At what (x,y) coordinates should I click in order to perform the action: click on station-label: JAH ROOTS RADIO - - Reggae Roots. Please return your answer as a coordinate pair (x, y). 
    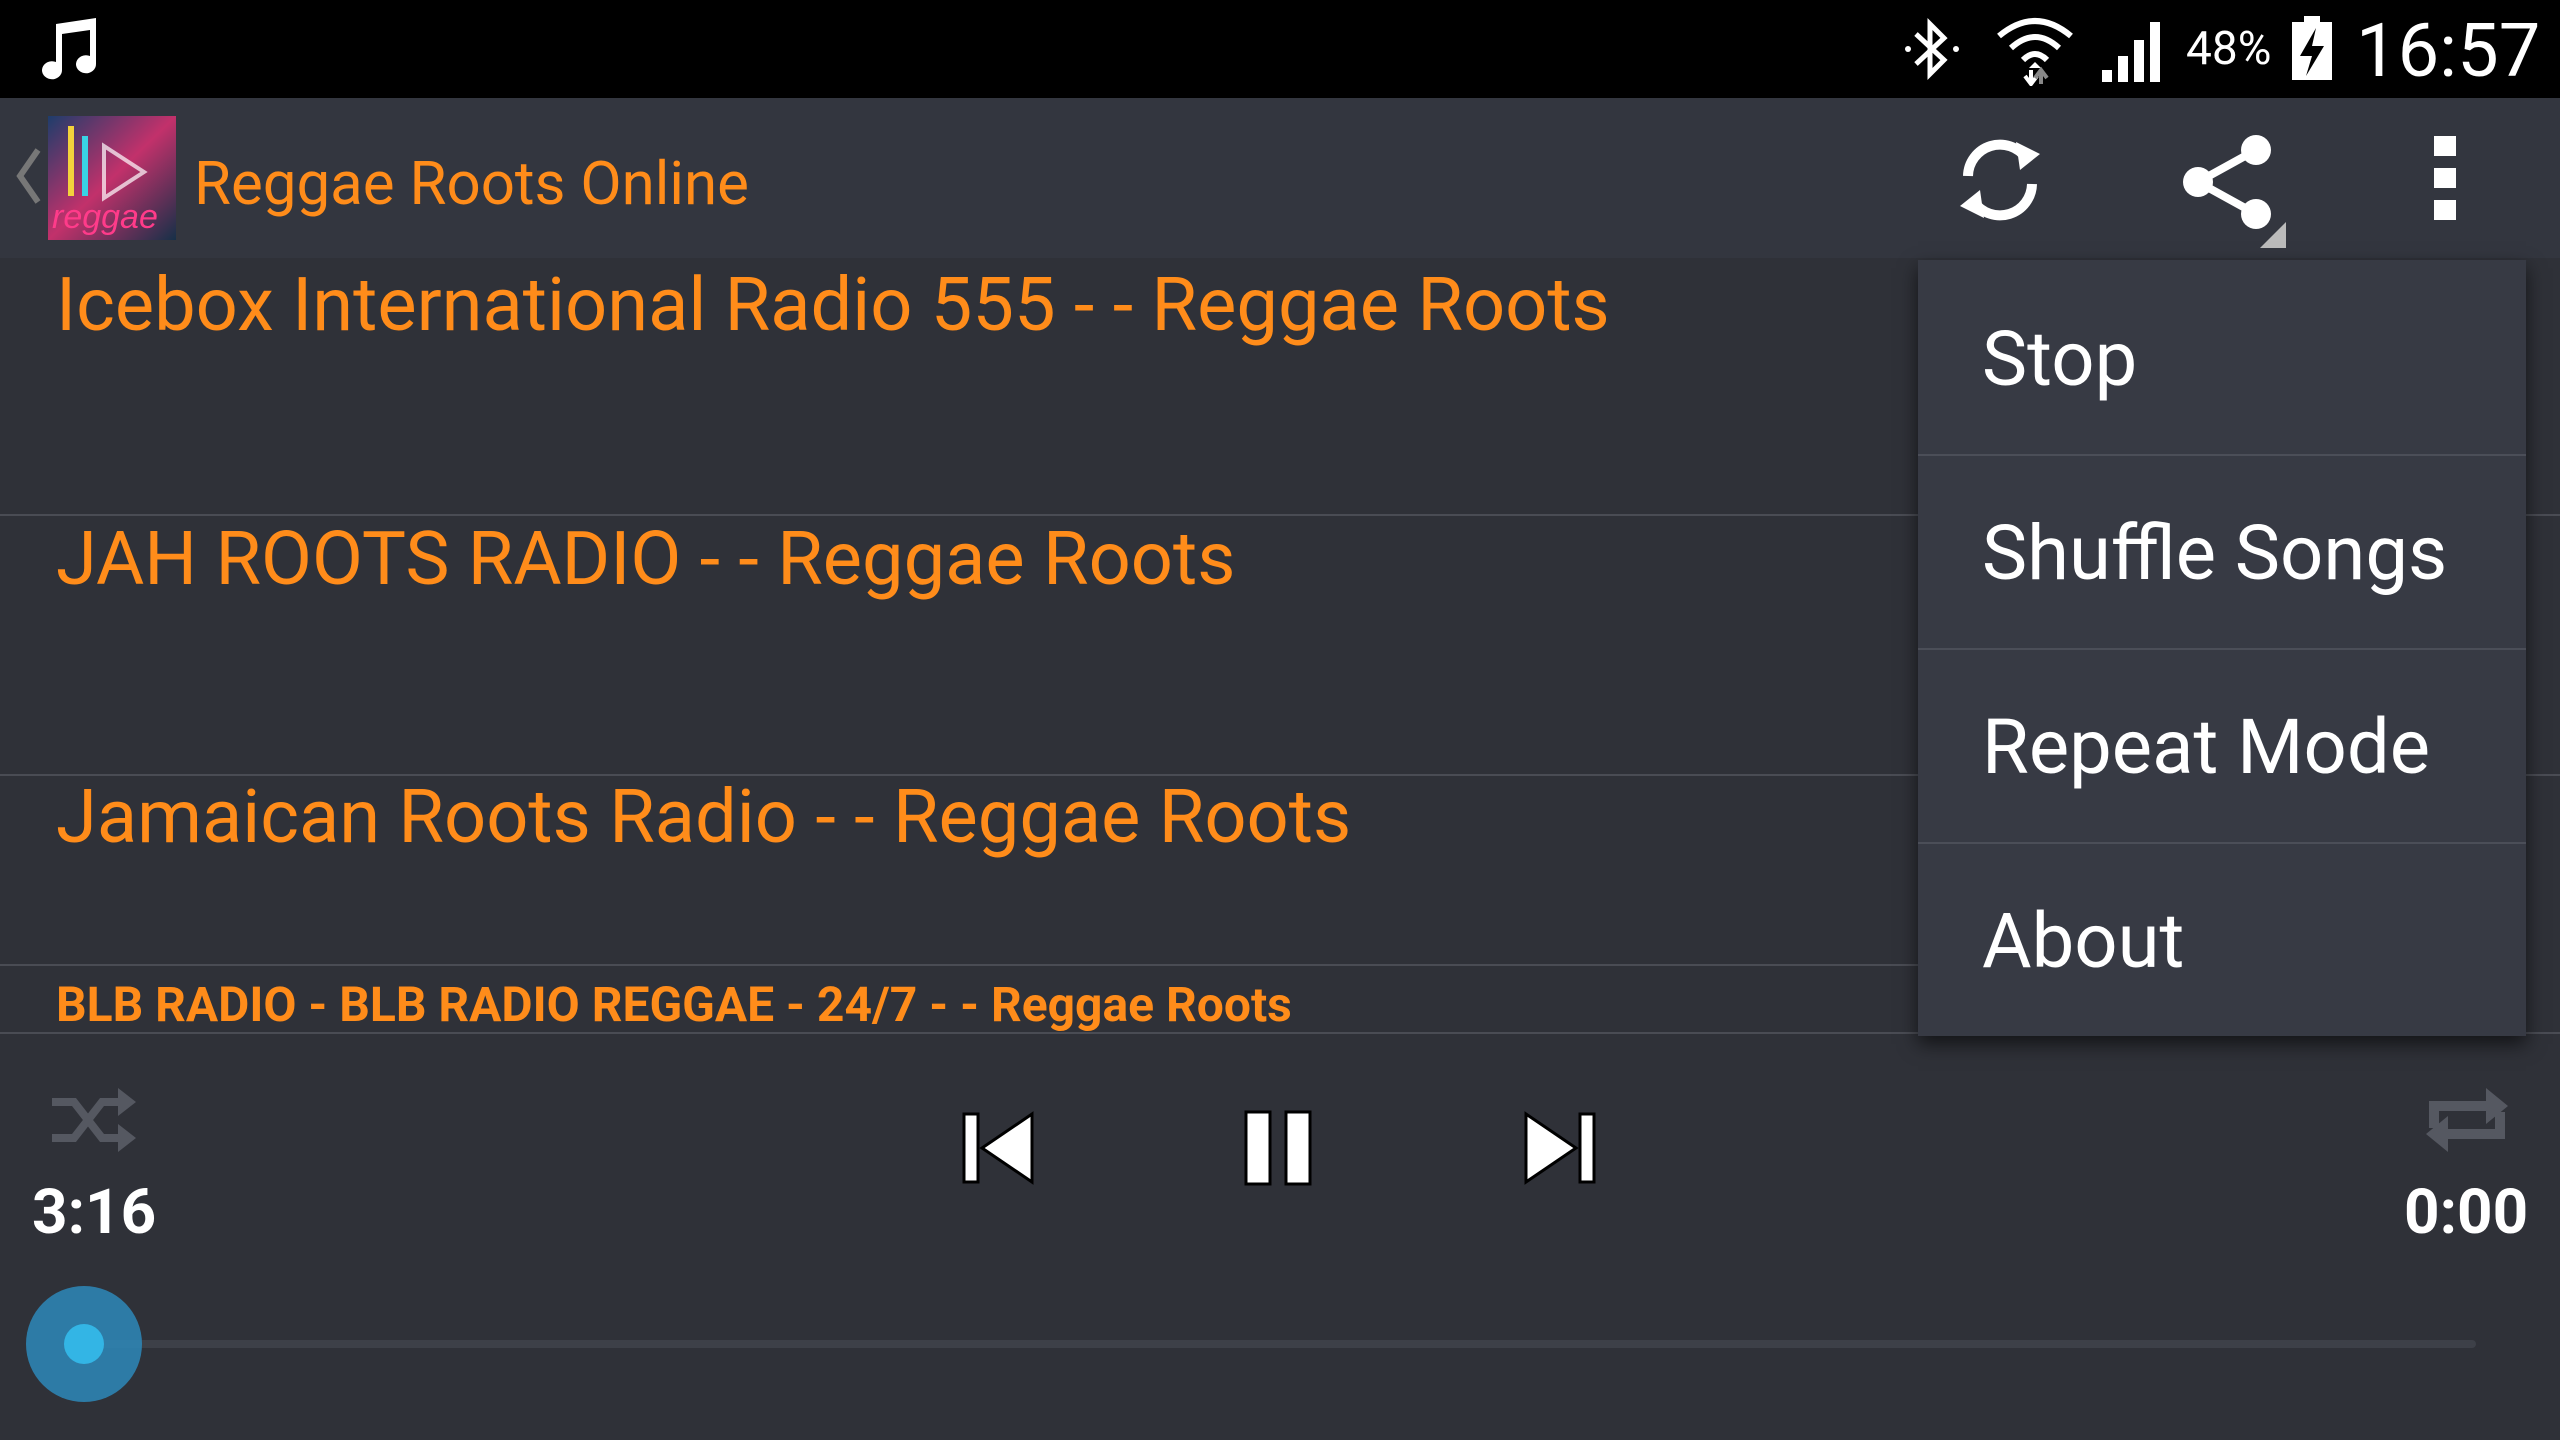
    Looking at the image, I should click on (646, 559).